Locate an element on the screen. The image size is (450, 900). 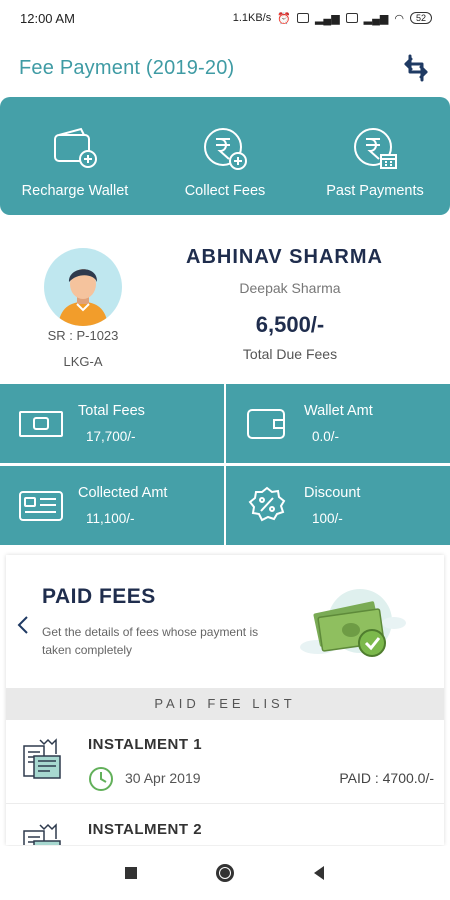
back-button is located at coordinates (23, 625).